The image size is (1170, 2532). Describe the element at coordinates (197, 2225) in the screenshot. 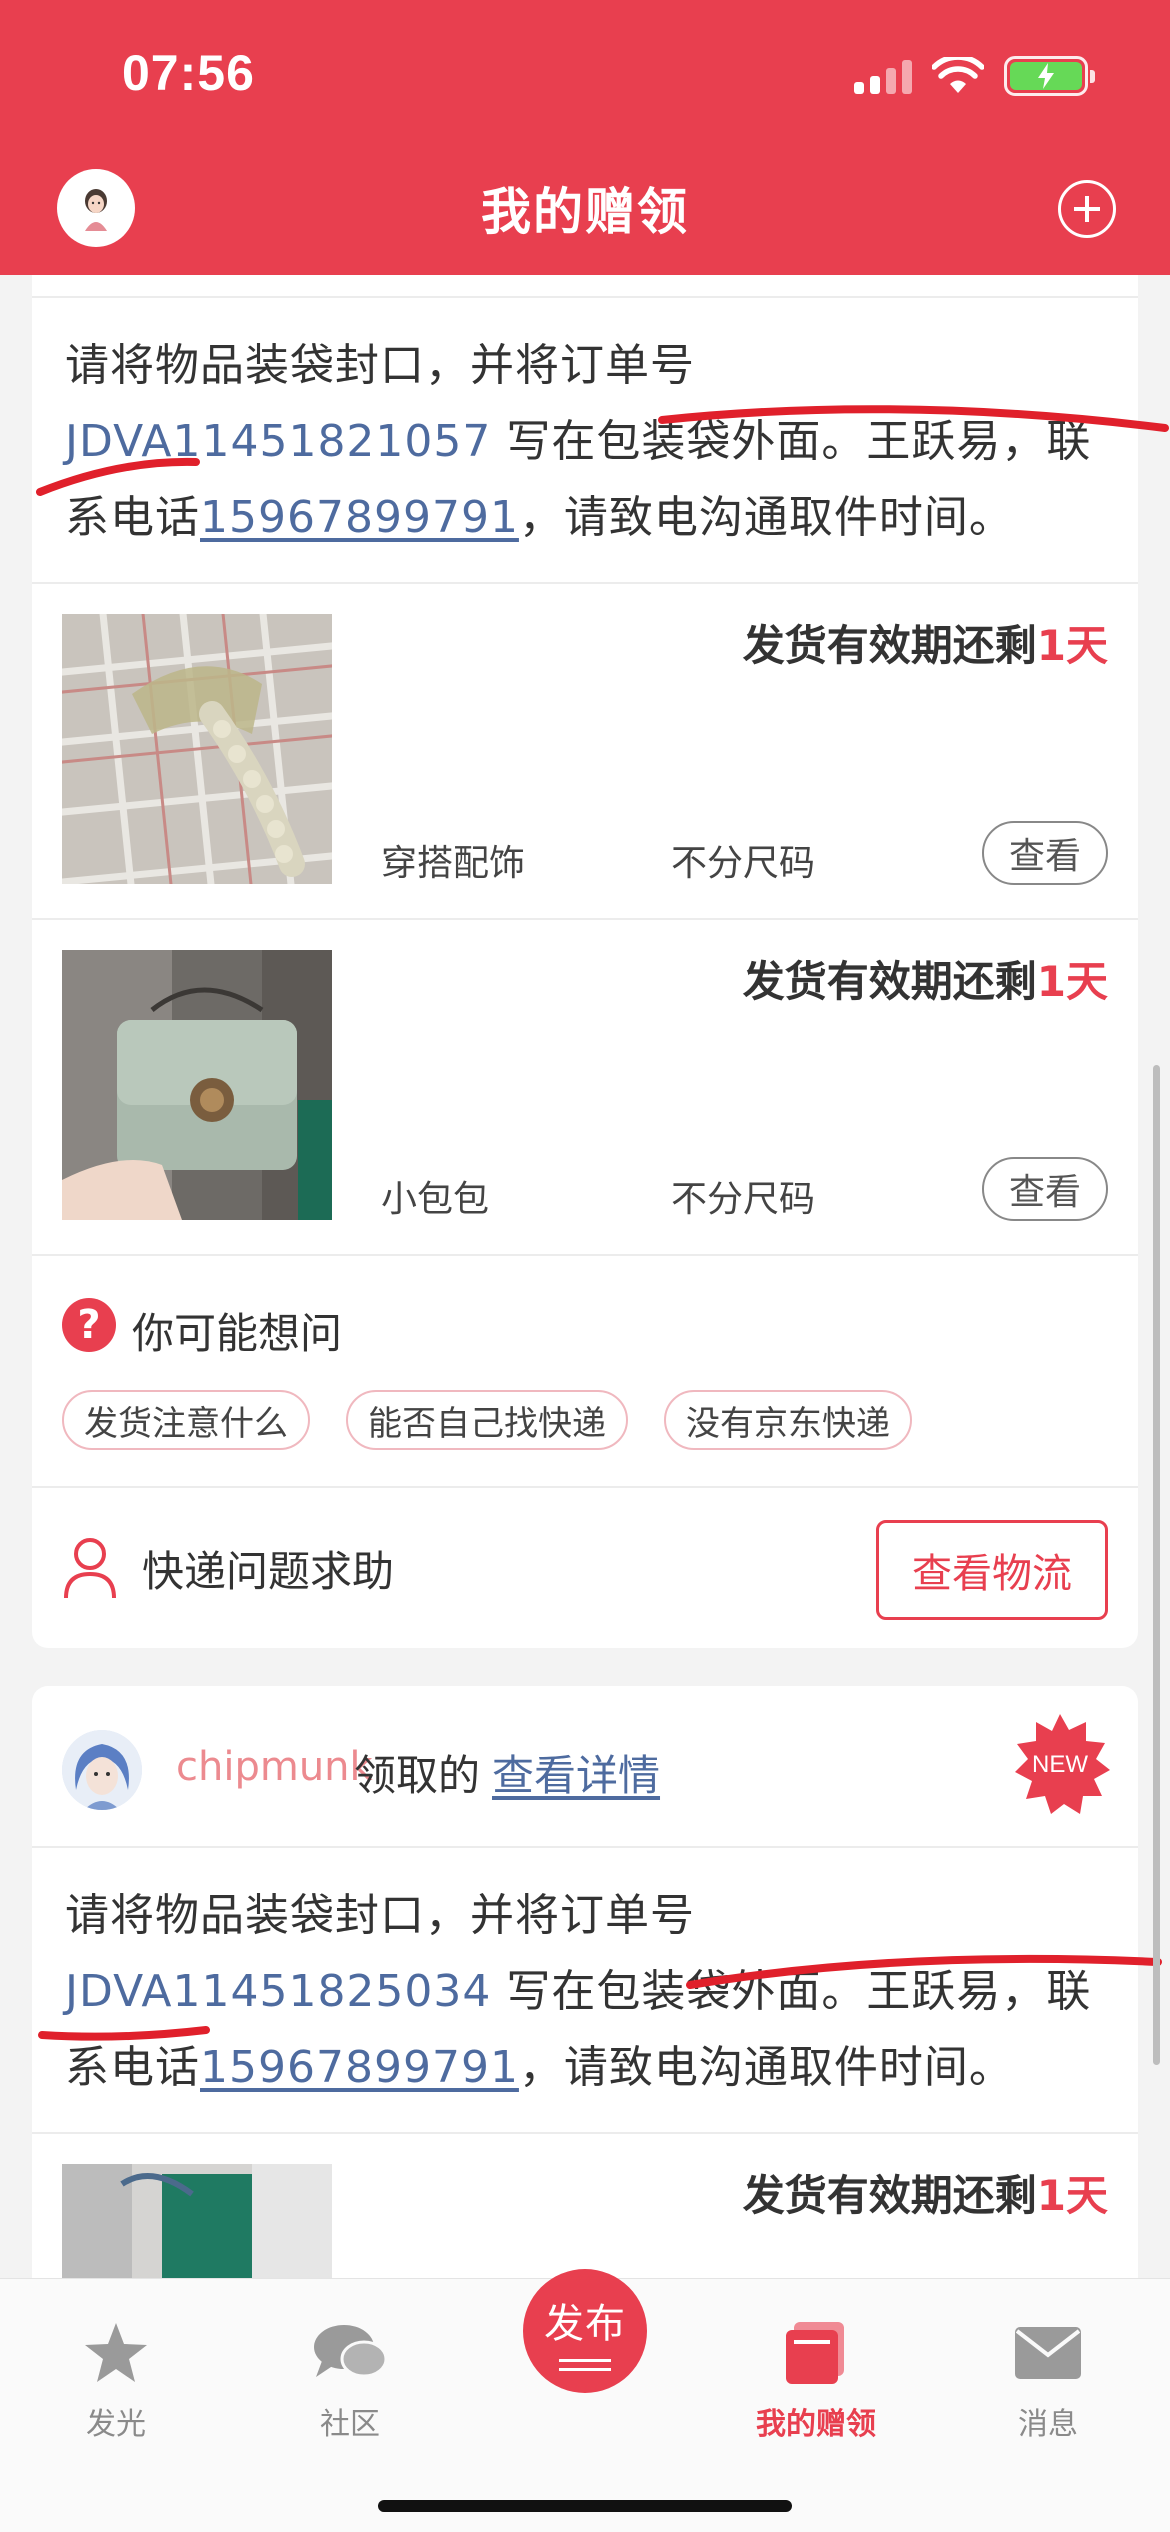

I see `clothes-photo` at that location.